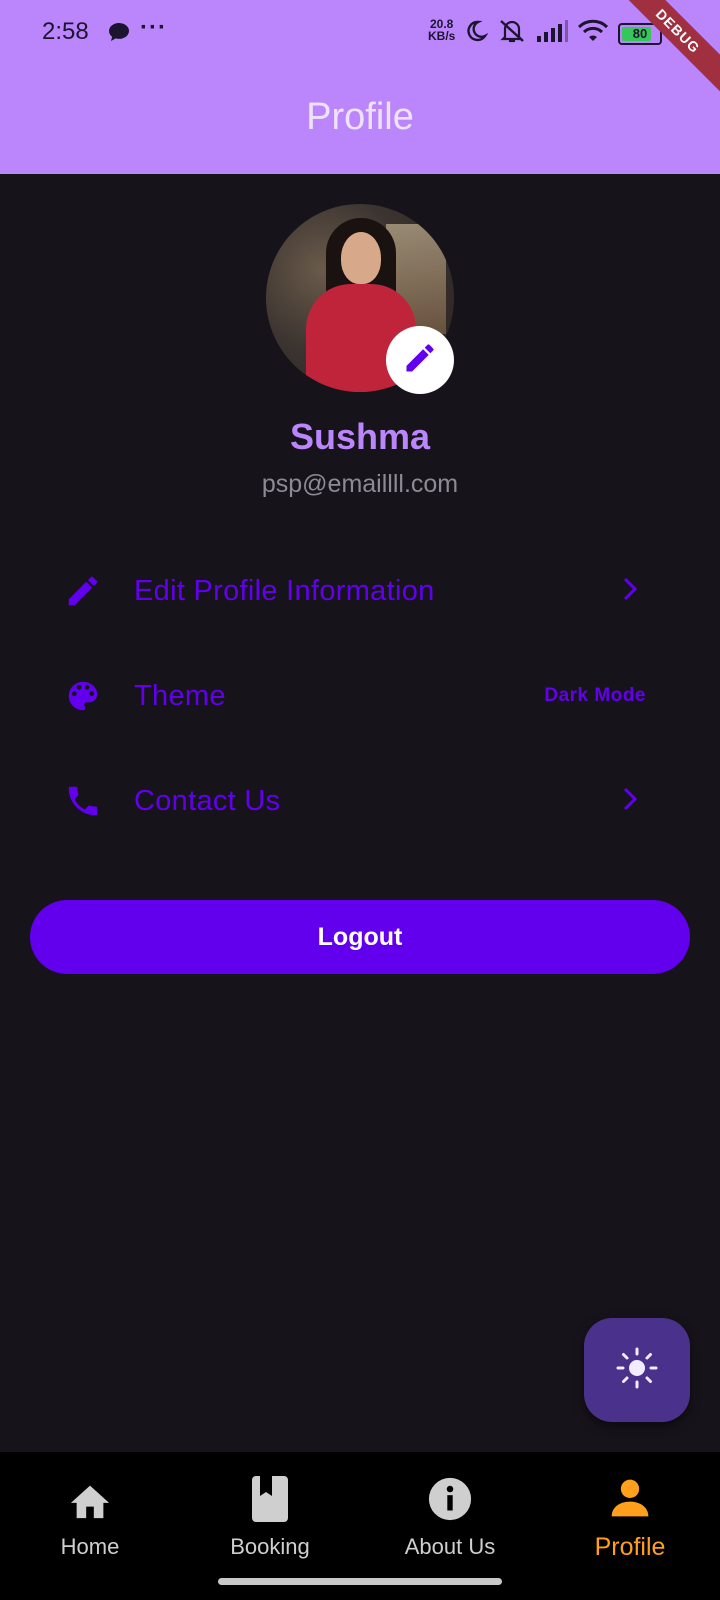 Image resolution: width=720 pixels, height=1600 pixels. I want to click on phone-icon, so click(83, 801).